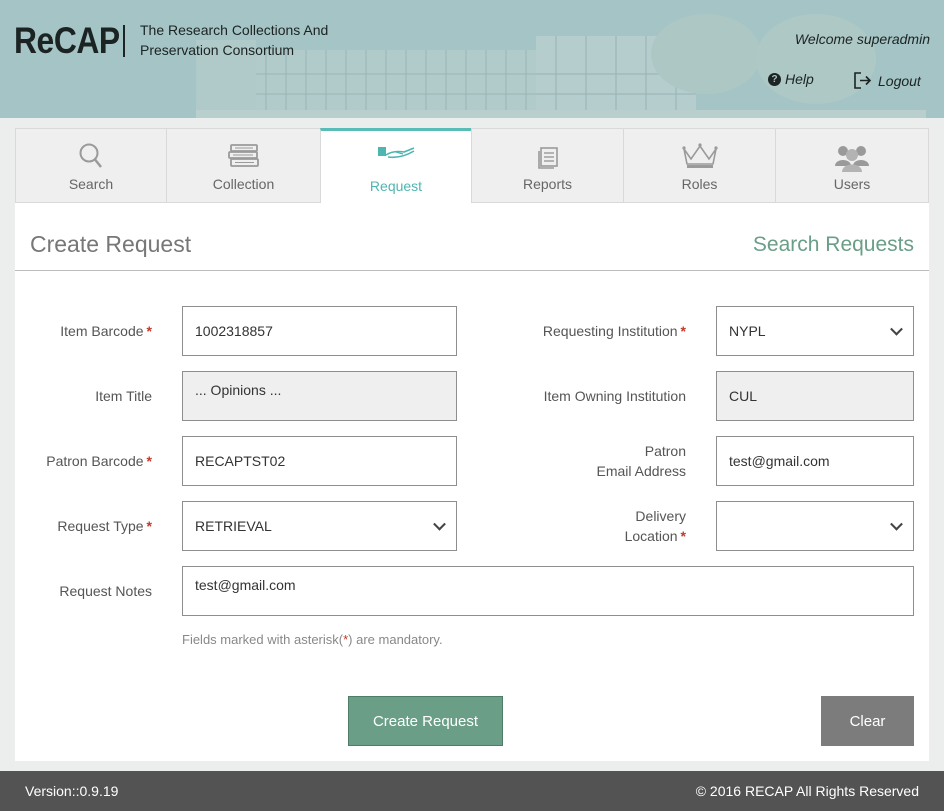  What do you see at coordinates (614, 396) in the screenshot?
I see `owning-institution-label: Item Owning Institution` at bounding box center [614, 396].